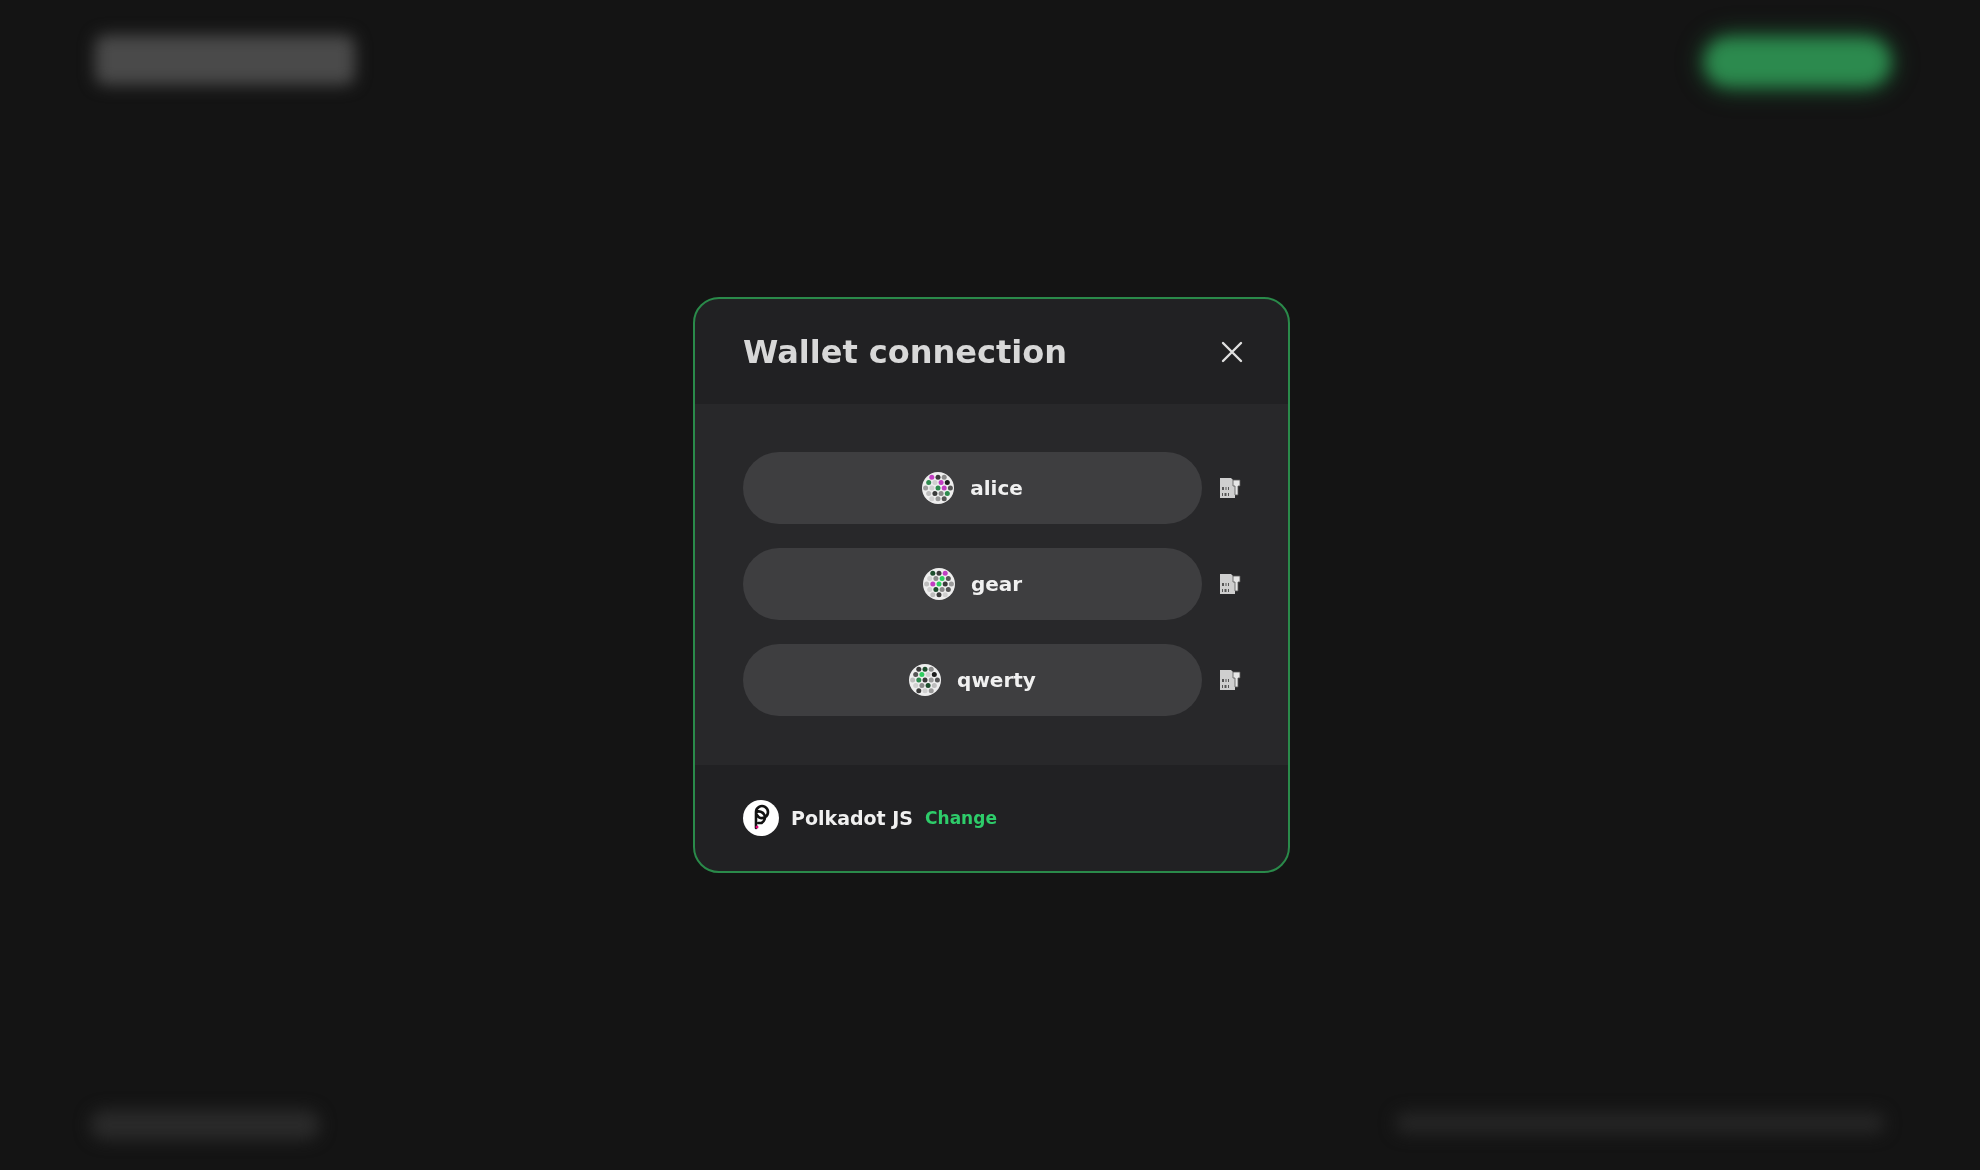  I want to click on polkadot-logo-icon, so click(761, 818).